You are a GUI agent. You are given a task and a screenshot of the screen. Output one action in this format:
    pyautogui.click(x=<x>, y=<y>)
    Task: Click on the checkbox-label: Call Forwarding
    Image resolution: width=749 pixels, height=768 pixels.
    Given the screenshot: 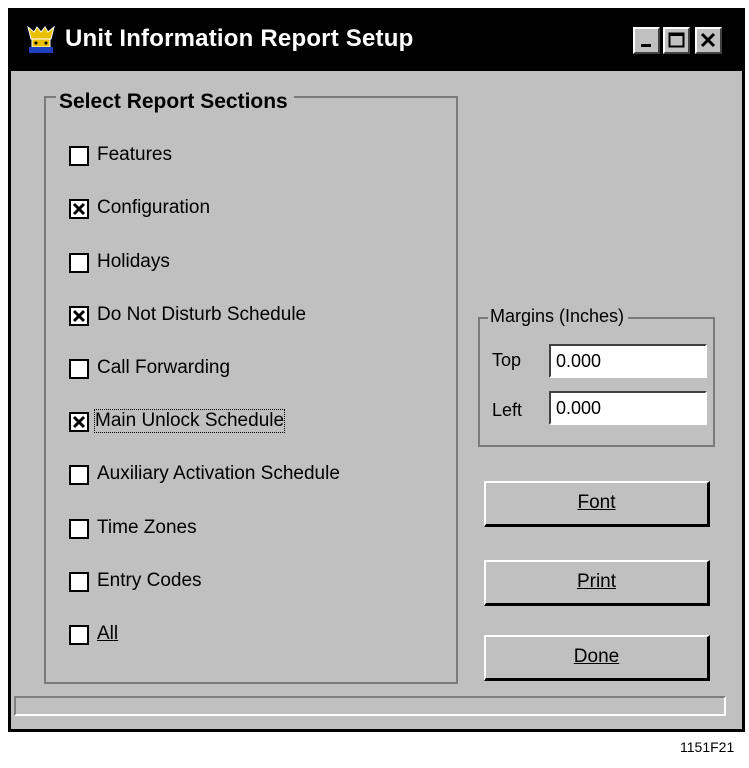 What is the action you would take?
    pyautogui.click(x=164, y=367)
    